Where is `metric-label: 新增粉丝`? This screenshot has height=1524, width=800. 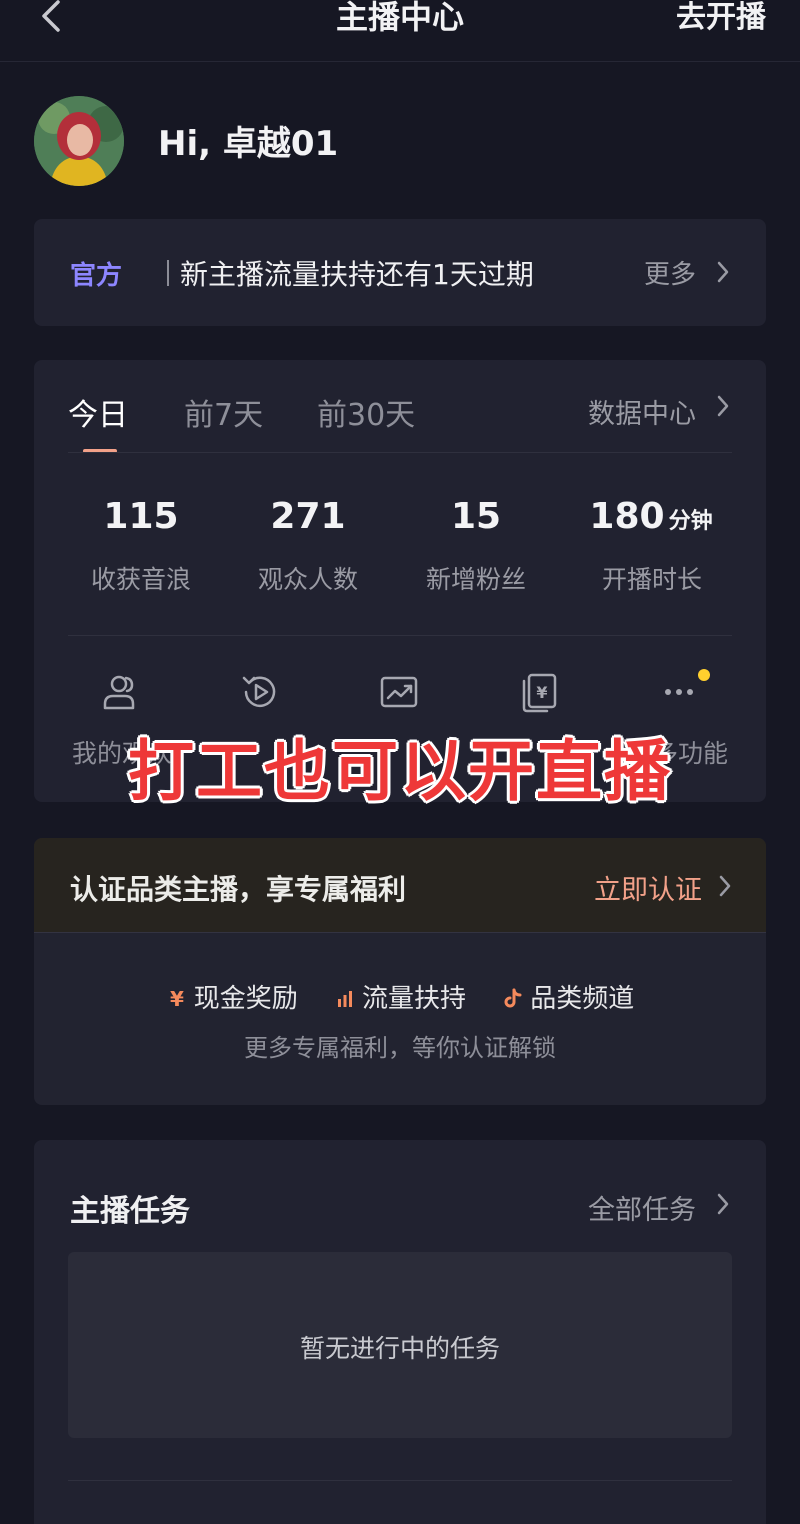 metric-label: 新增粉丝 is located at coordinates (475, 579).